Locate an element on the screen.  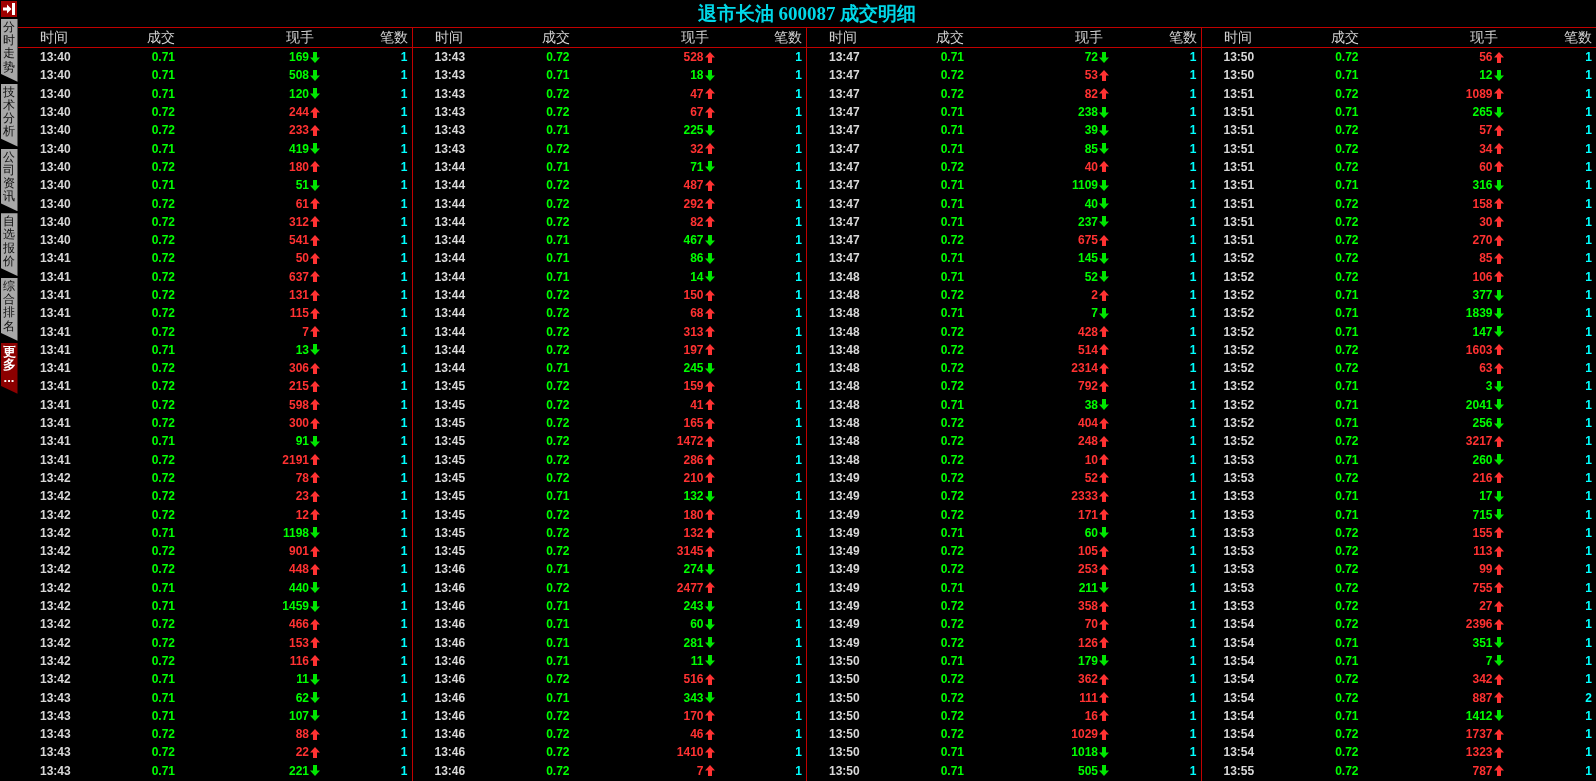
volume-cell: 358 is located at coordinates (1087, 606).